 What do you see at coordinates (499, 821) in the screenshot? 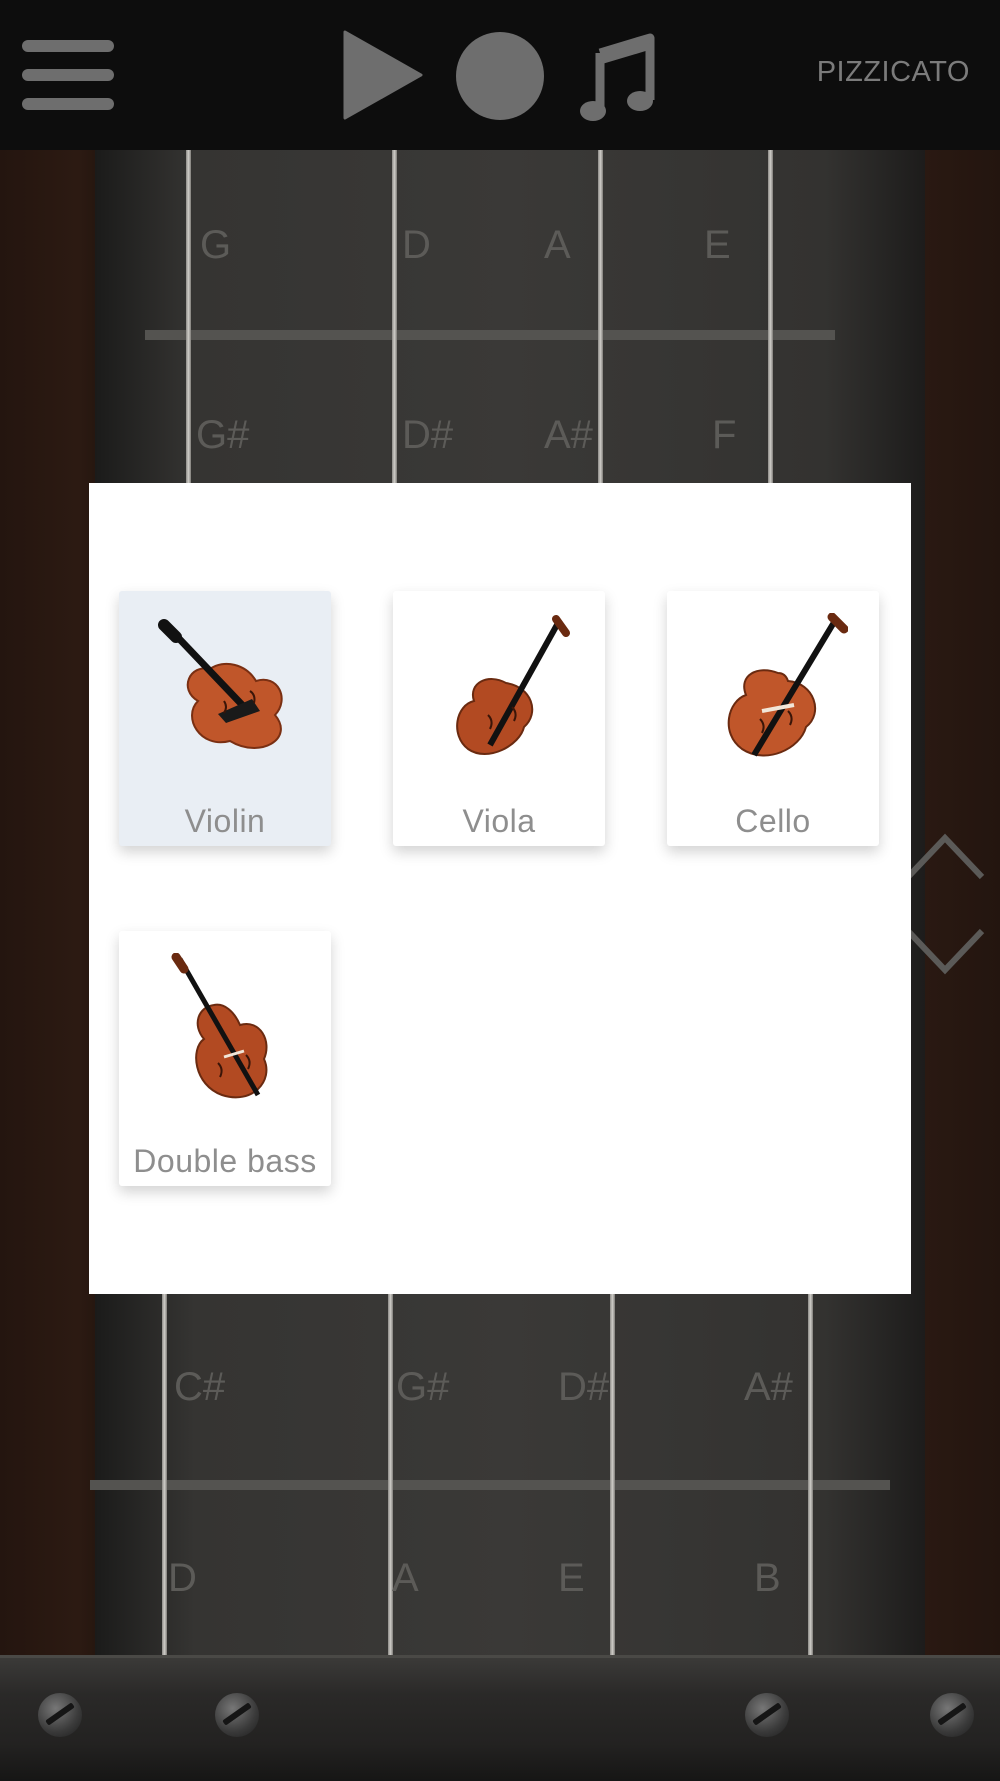
I see `instrument-label: Viola` at bounding box center [499, 821].